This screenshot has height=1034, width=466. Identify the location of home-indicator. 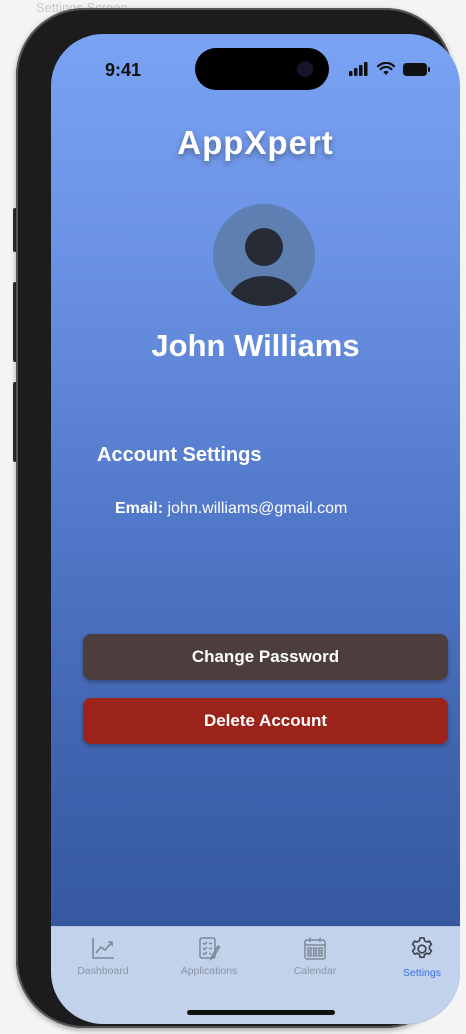
(261, 1012).